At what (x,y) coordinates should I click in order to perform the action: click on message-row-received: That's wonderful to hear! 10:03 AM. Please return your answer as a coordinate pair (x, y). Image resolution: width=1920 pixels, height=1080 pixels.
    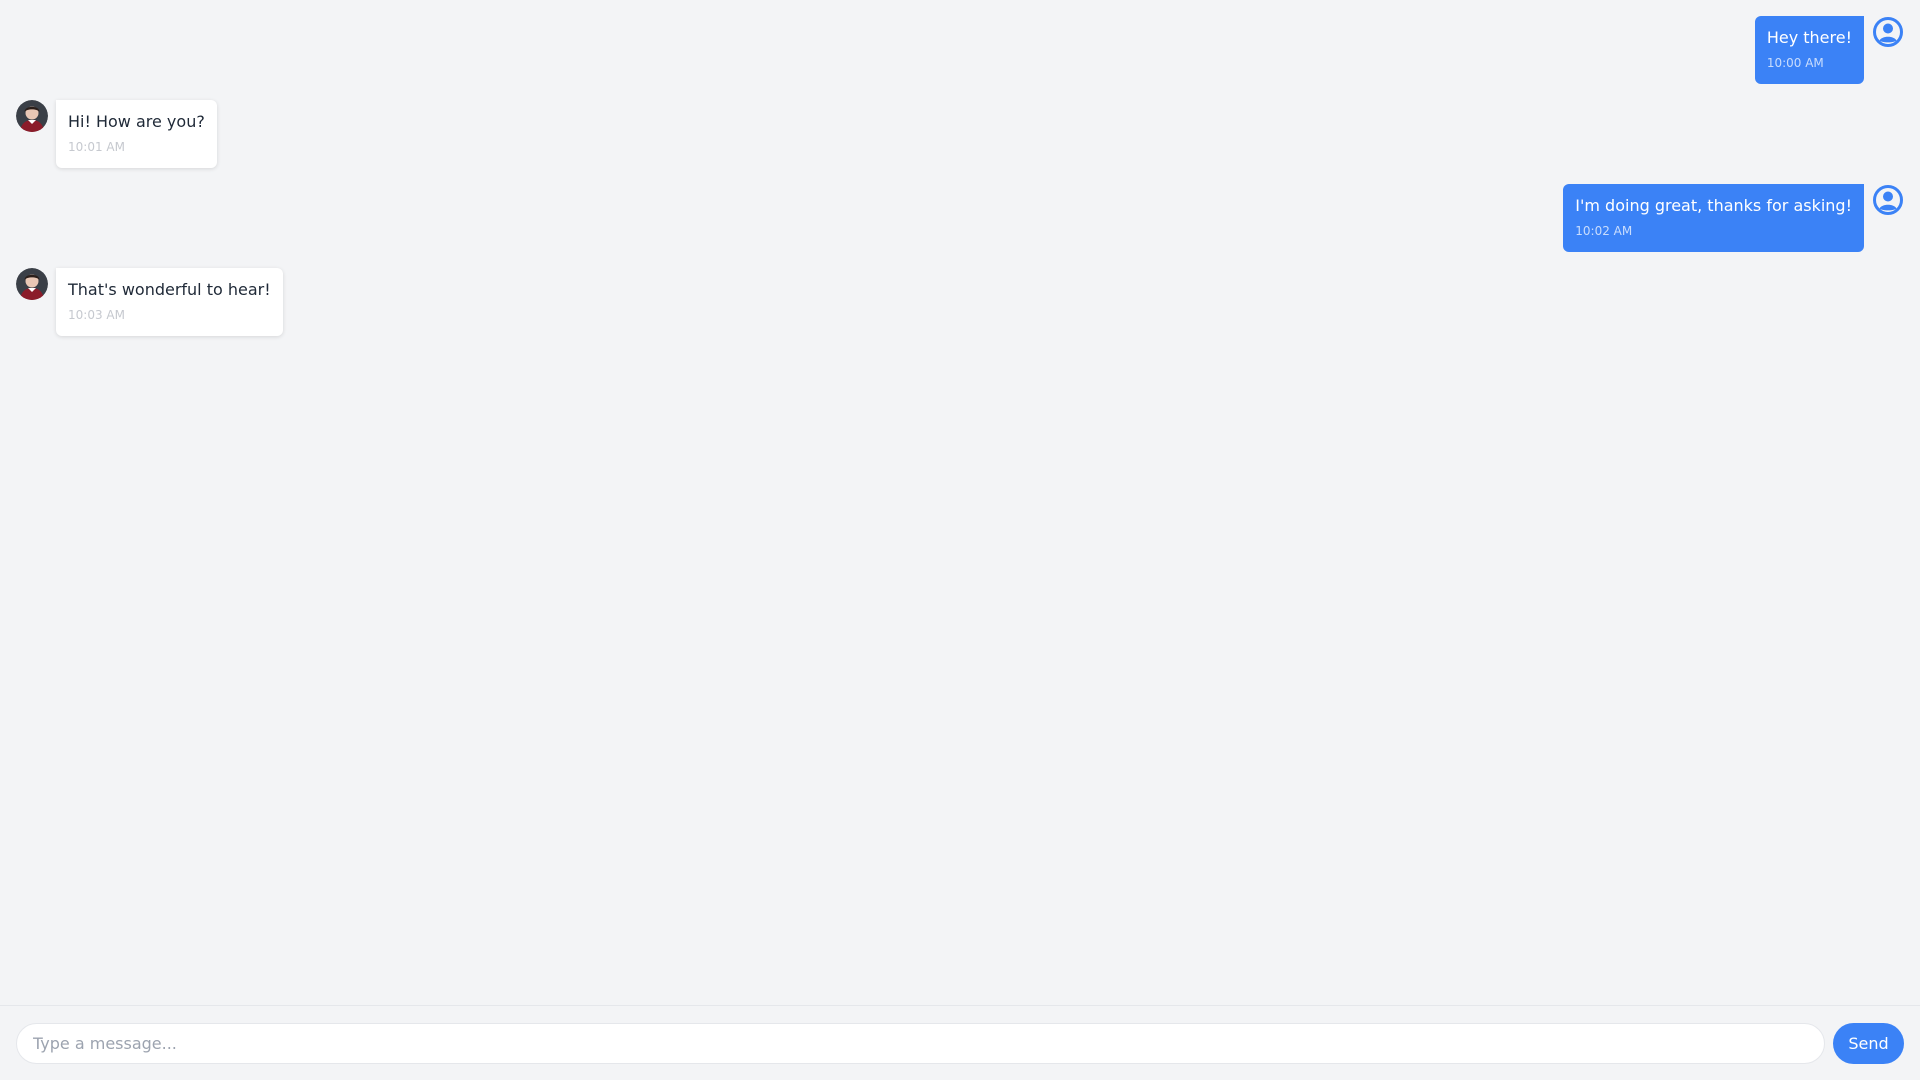
    Looking at the image, I should click on (960, 302).